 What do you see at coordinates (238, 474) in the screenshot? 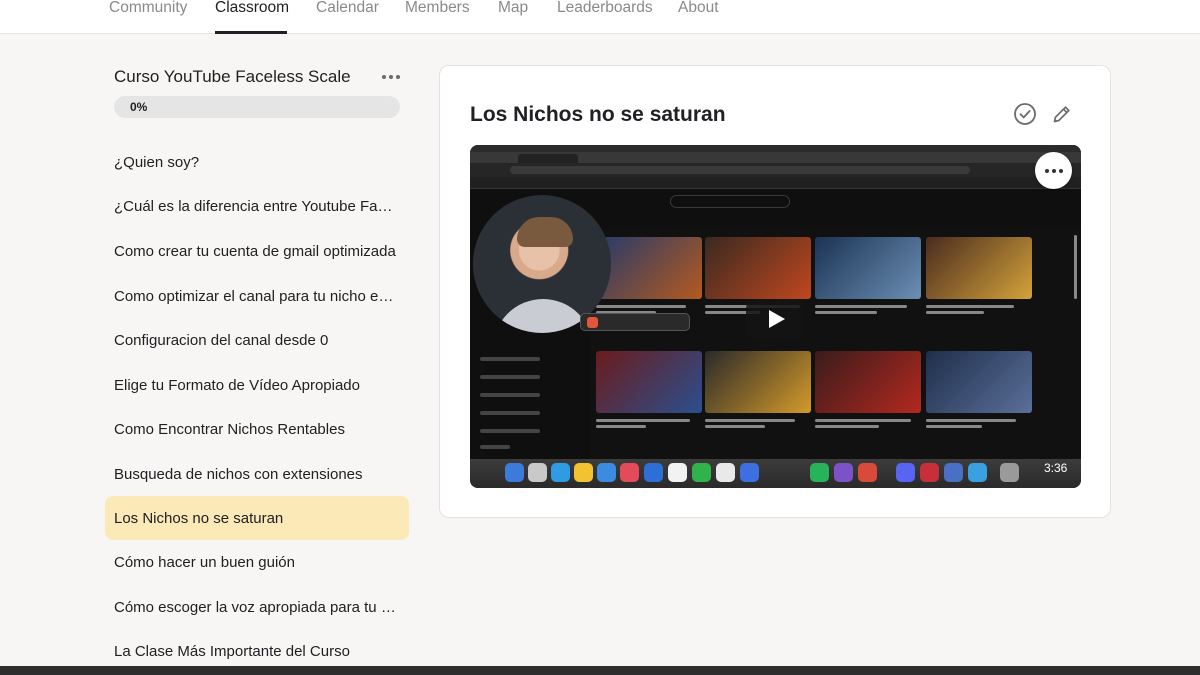
I see `lesson-label: Busqueda de nichos con extensiones` at bounding box center [238, 474].